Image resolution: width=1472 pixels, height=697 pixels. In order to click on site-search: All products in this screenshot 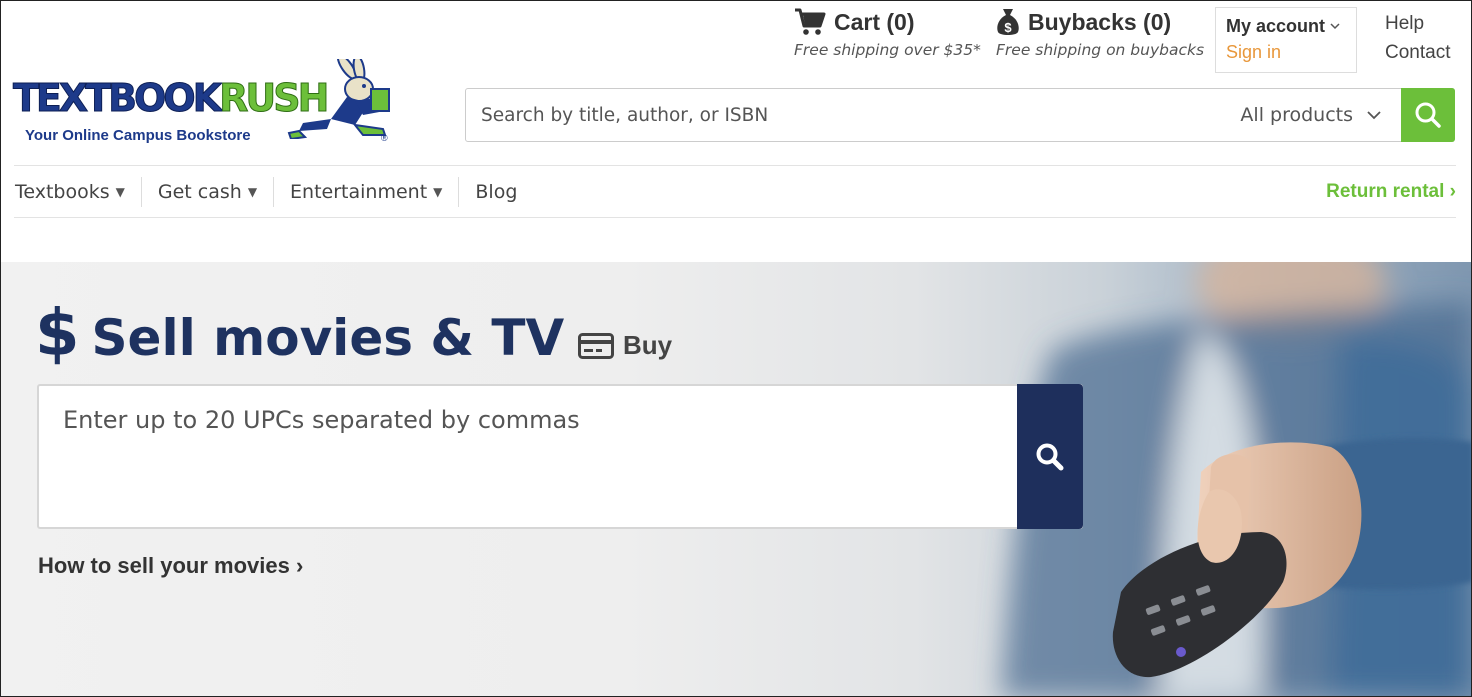, I will do `click(960, 115)`.